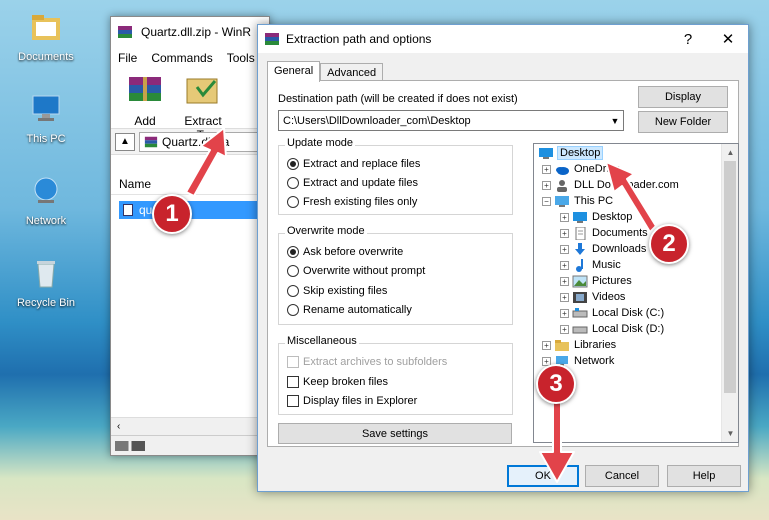  What do you see at coordinates (337, 291) in the screenshot?
I see `radio-skip-existing: Skip existing files` at bounding box center [337, 291].